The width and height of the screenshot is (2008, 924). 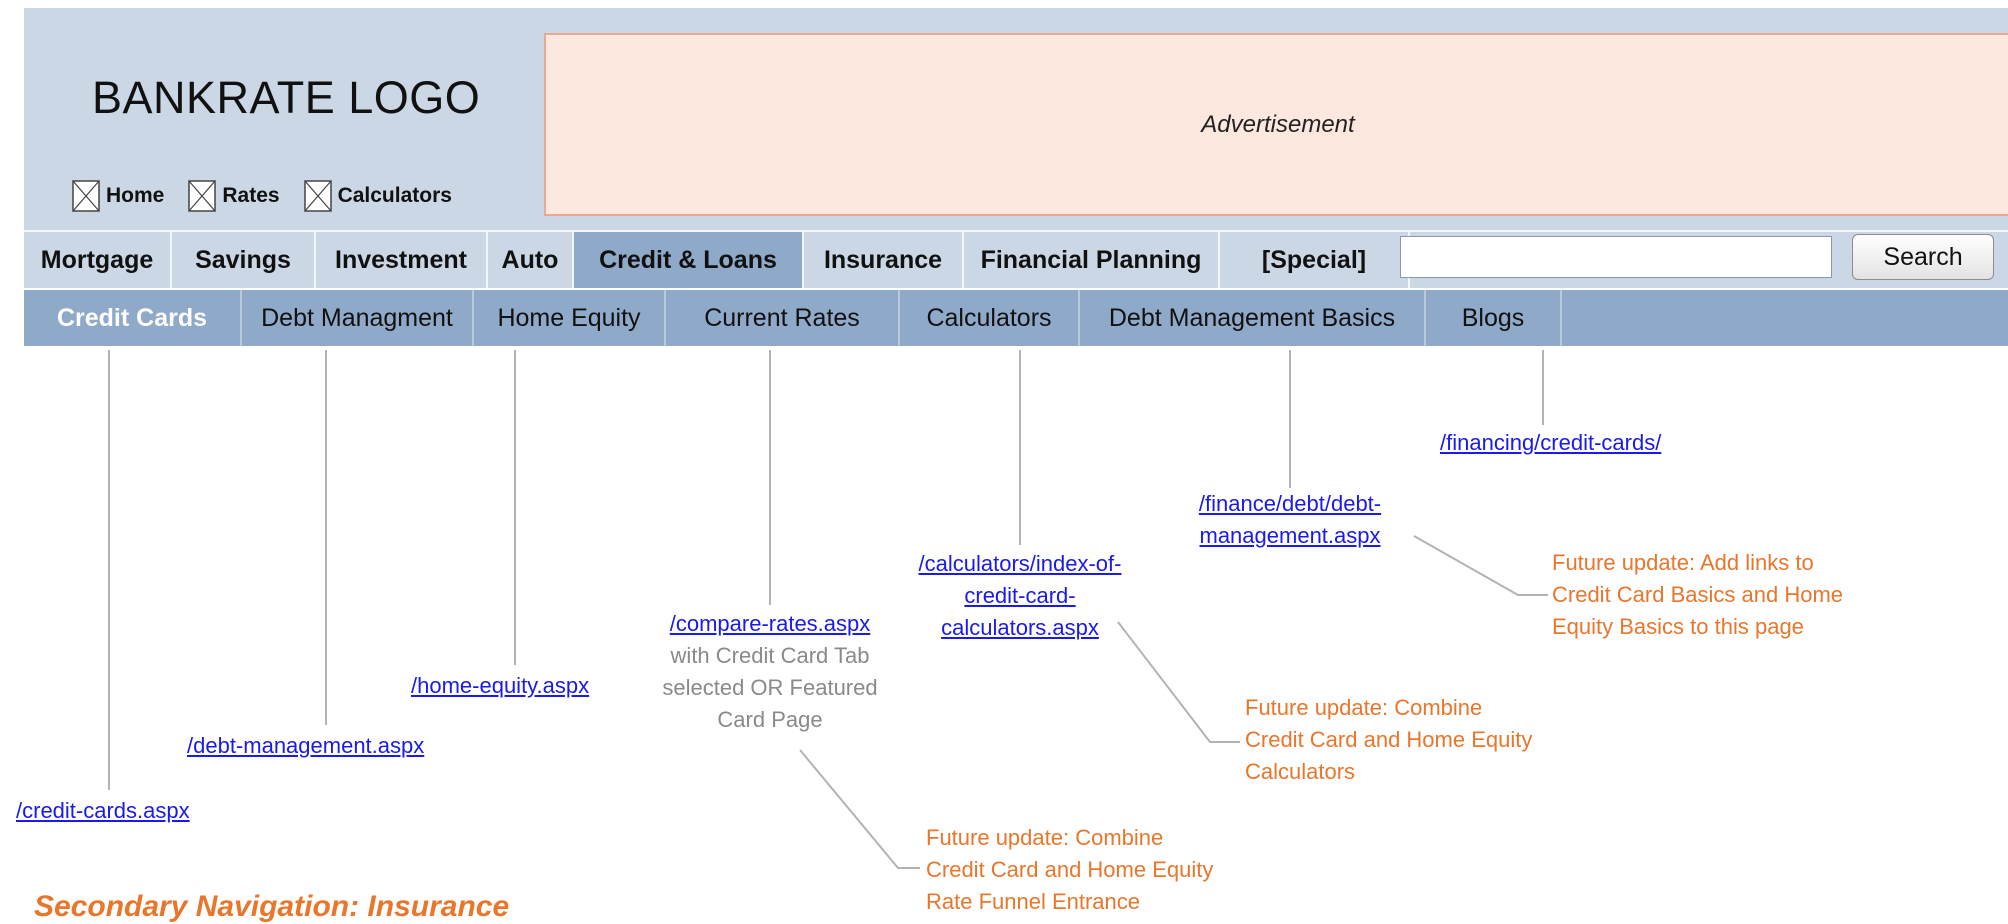 What do you see at coordinates (1290, 520) in the screenshot?
I see `debt-basics-url: /finance/debt/debt- management.aspx` at bounding box center [1290, 520].